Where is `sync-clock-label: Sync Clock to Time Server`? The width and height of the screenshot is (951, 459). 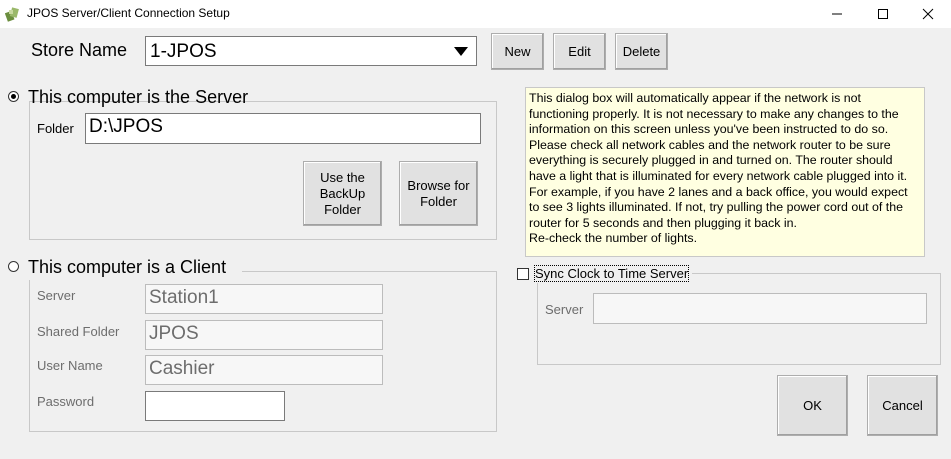 sync-clock-label: Sync Clock to Time Server is located at coordinates (611, 273).